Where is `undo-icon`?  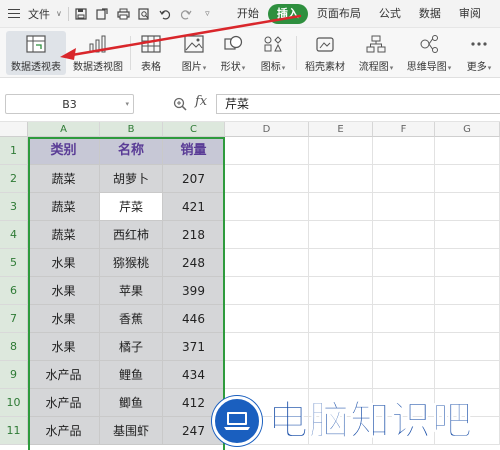
undo-icon is located at coordinates (165, 13).